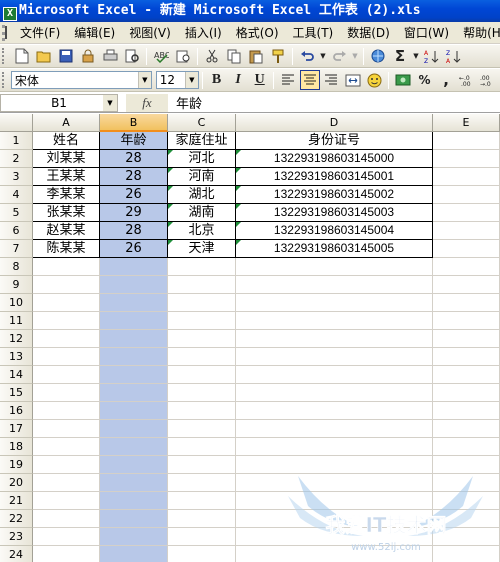  I want to click on cell-d7: 132293198603145005, so click(334, 249).